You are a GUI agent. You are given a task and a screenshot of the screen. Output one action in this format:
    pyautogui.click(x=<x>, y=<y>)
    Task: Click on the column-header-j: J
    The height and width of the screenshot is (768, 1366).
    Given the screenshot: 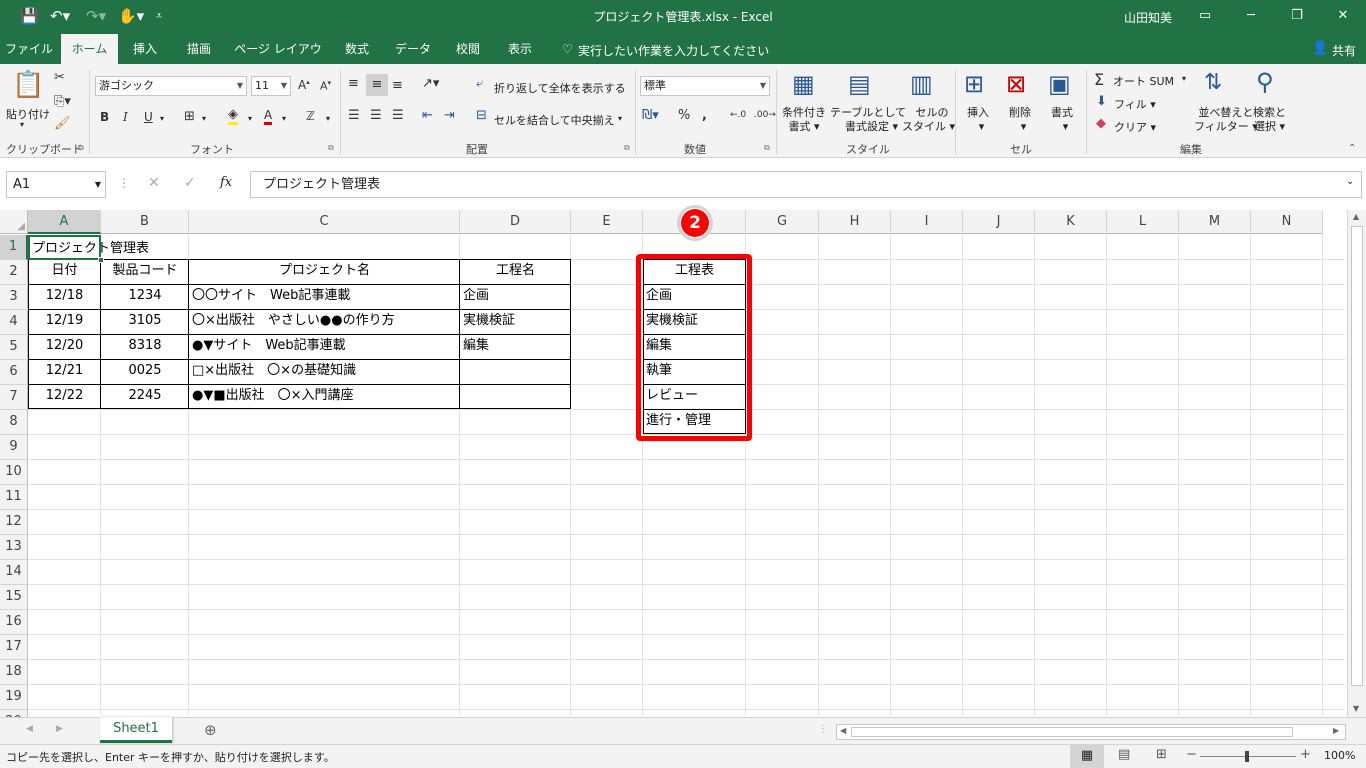 What is the action you would take?
    pyautogui.click(x=999, y=222)
    